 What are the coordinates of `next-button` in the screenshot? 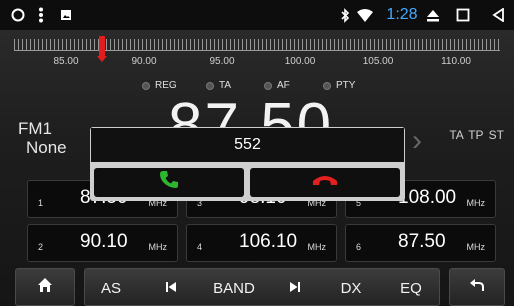 It's located at (295, 287).